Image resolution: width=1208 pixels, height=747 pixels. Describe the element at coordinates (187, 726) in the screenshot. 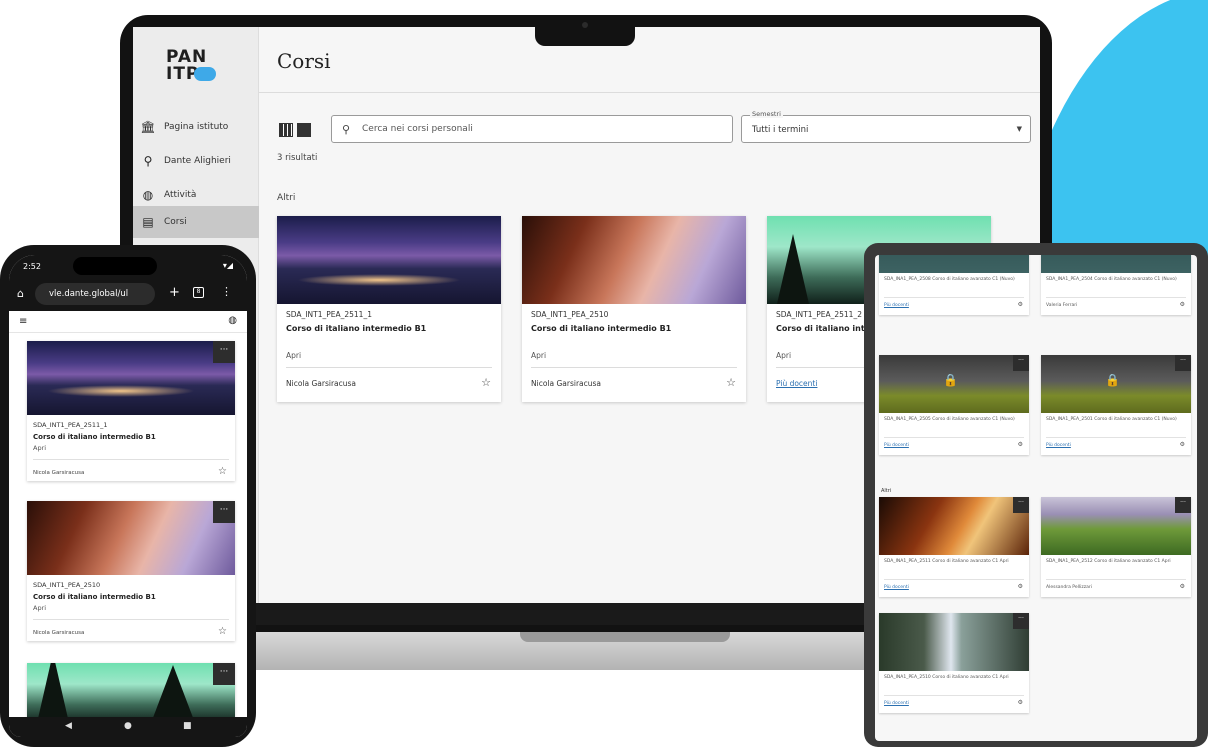

I see `recents-icon: ■` at that location.